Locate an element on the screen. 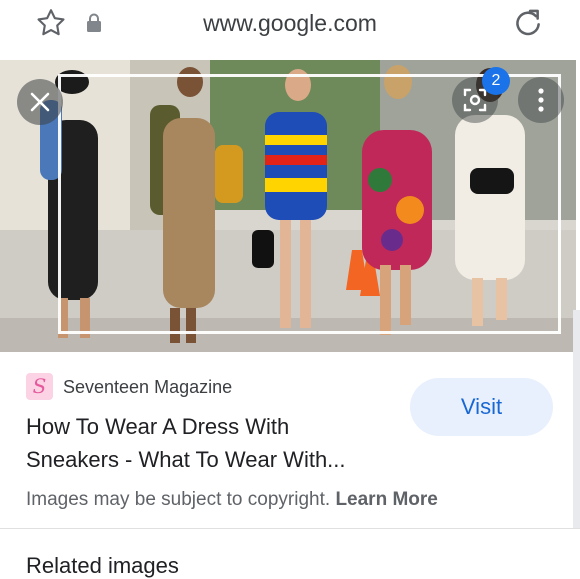 The width and height of the screenshot is (580, 579). reload-icon is located at coordinates (528, 23).